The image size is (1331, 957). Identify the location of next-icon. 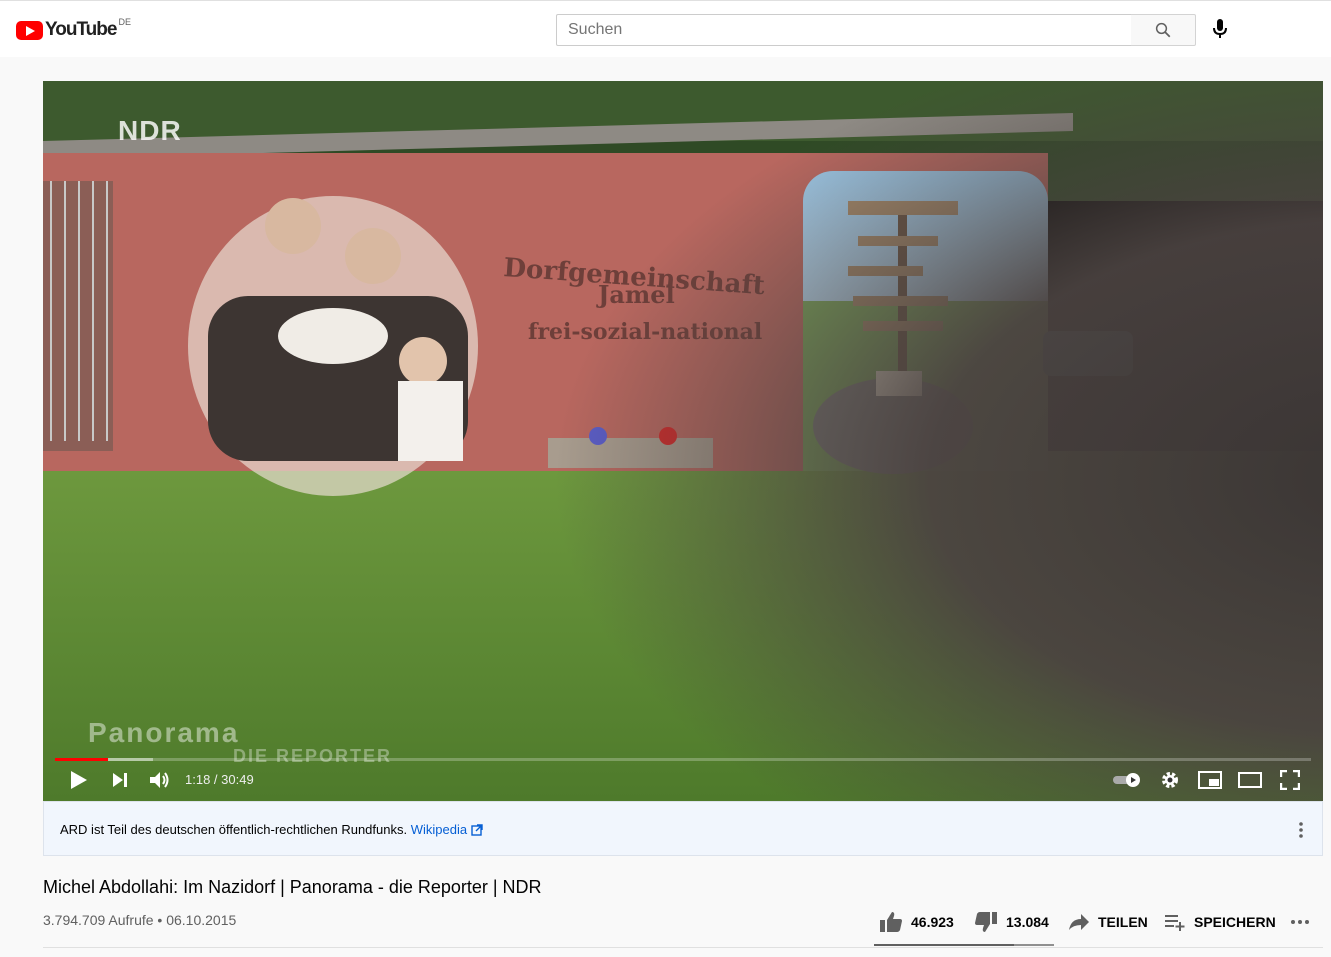
(120, 780).